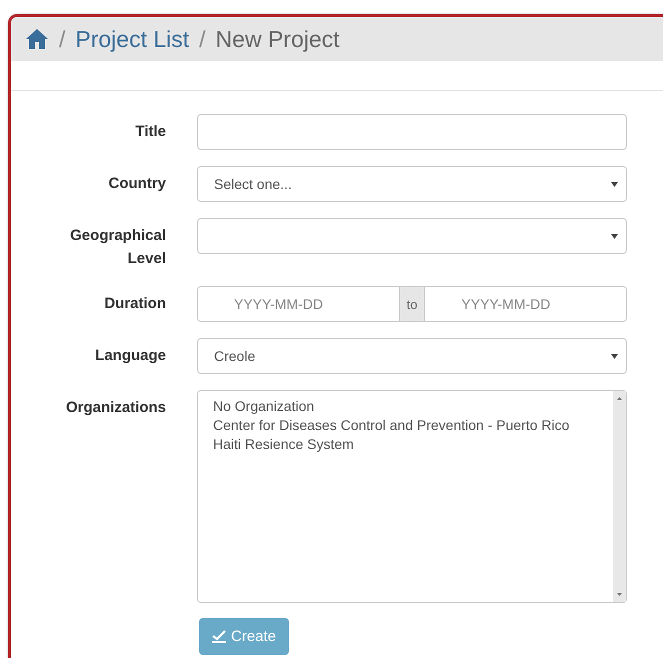 This screenshot has height=658, width=663. Describe the element at coordinates (412, 236) in the screenshot. I see `select-field` at that location.